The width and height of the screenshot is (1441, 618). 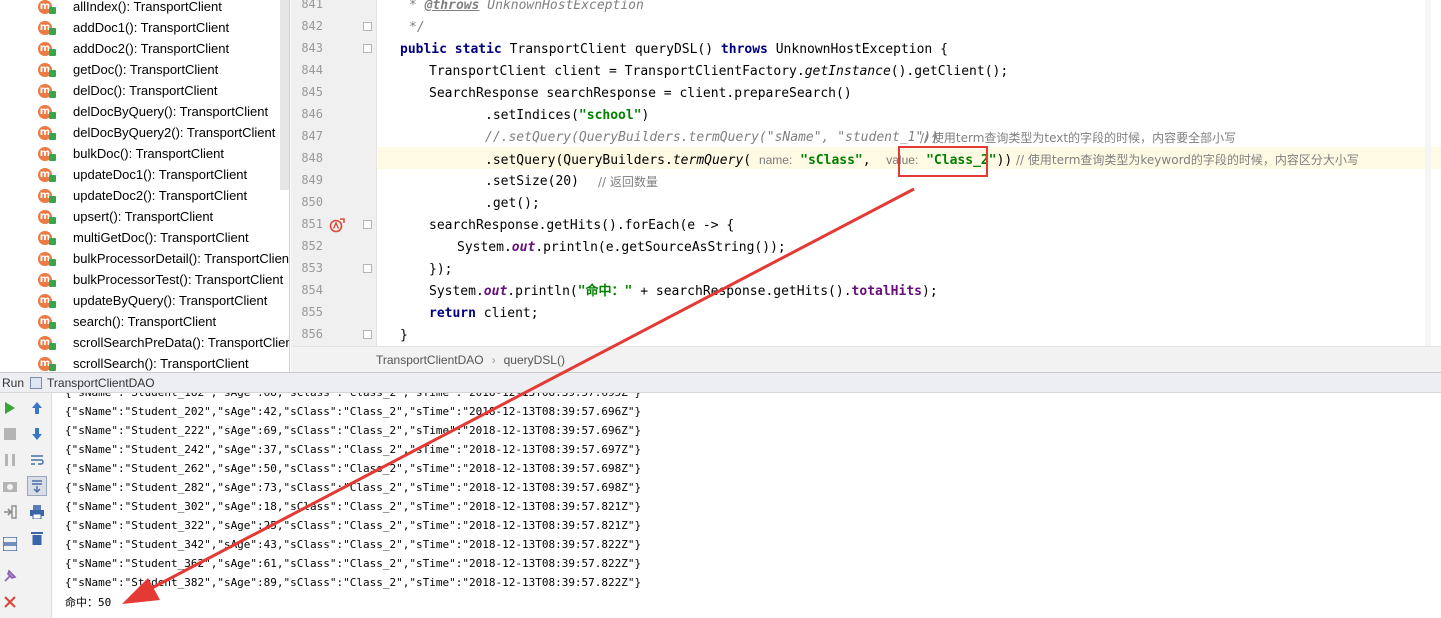 What do you see at coordinates (10, 434) in the screenshot?
I see `stop-icon` at bounding box center [10, 434].